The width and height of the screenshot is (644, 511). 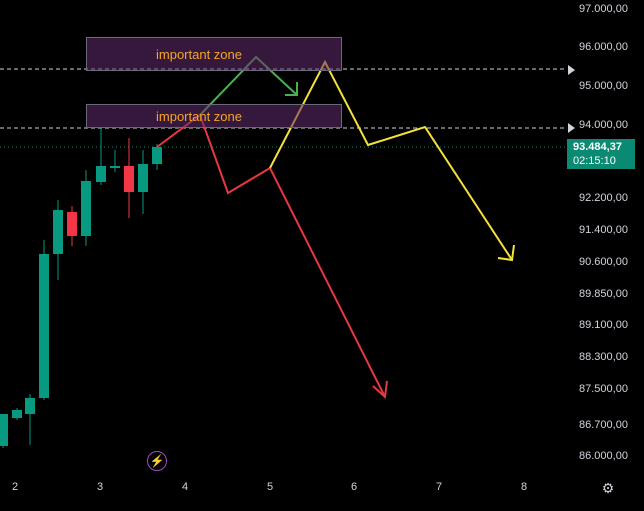 I want to click on candle-countdown: 02:15:10, so click(x=594, y=161).